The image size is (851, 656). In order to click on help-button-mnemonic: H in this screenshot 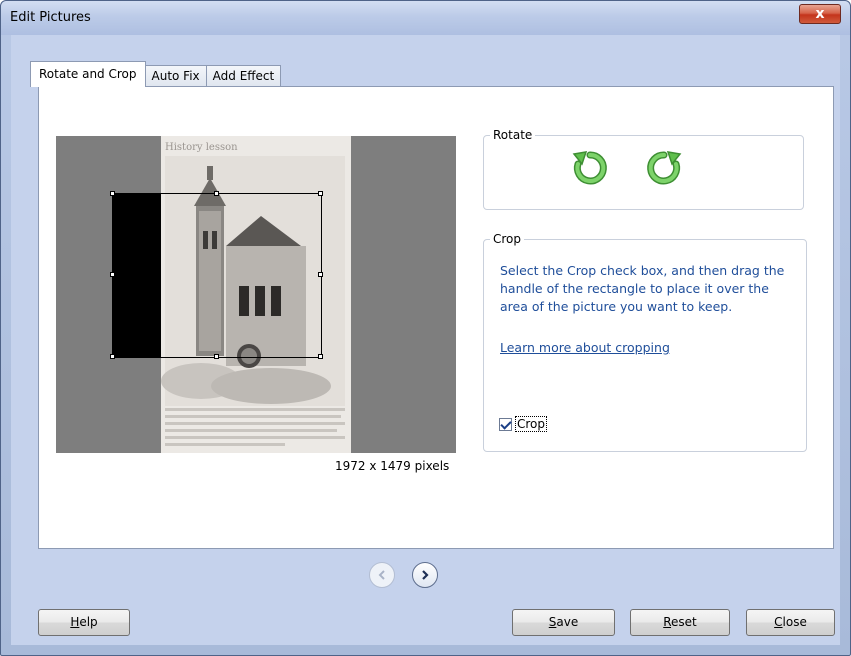, I will do `click(75, 622)`.